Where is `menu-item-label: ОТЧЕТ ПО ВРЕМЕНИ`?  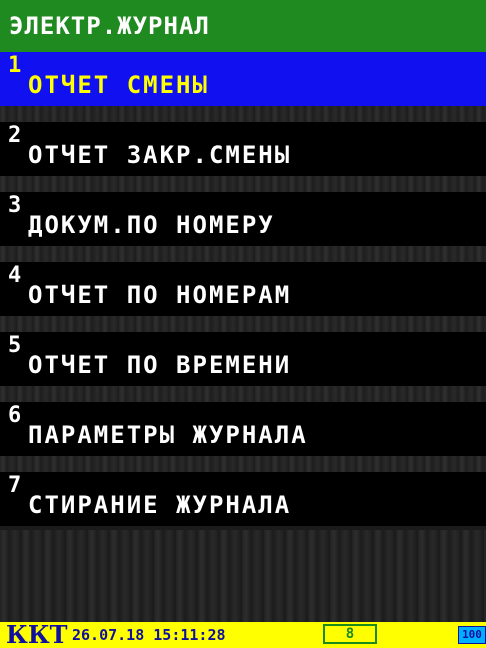 menu-item-label: ОТЧЕТ ПО ВРЕМЕНИ is located at coordinates (160, 365).